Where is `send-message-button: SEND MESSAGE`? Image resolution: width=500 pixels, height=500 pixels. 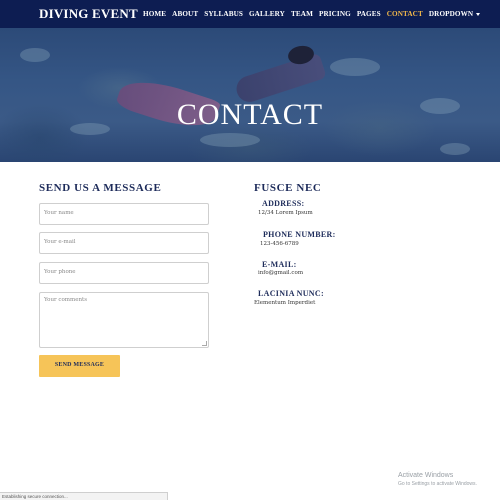 send-message-button: SEND MESSAGE is located at coordinates (79, 366).